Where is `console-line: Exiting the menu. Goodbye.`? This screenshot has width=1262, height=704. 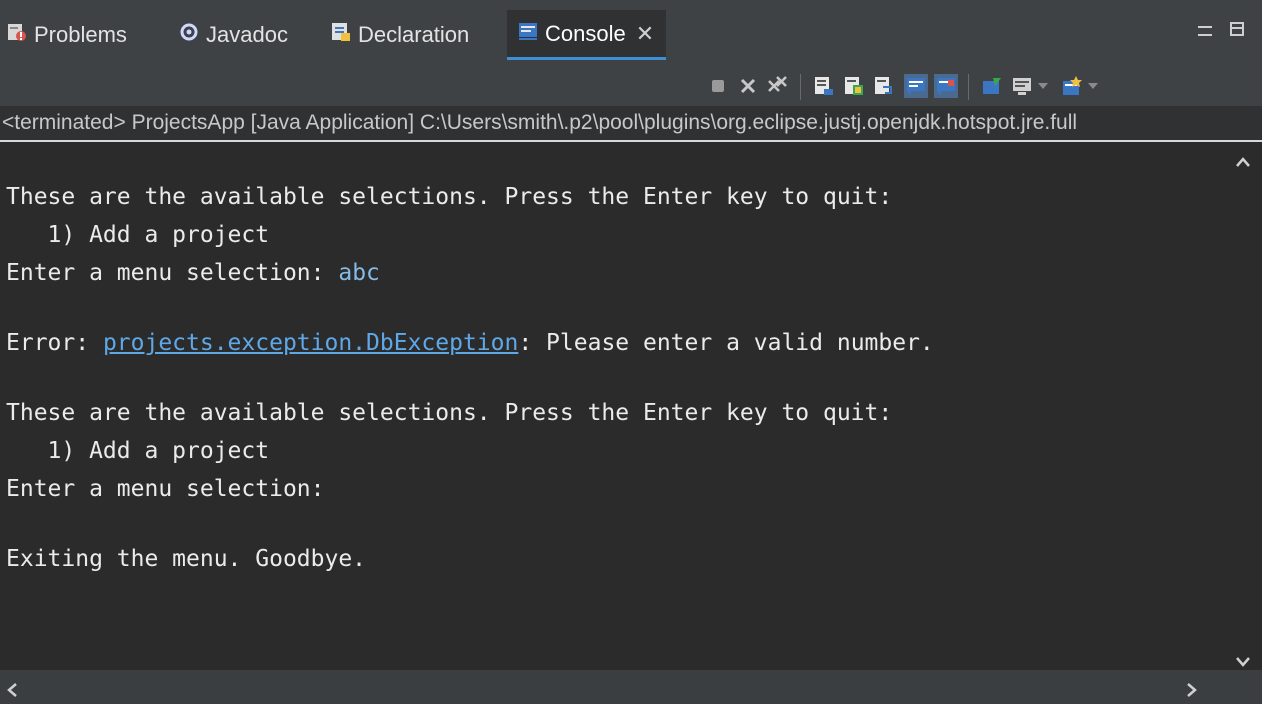
console-line: Exiting the menu. Goodbye. is located at coordinates (186, 559).